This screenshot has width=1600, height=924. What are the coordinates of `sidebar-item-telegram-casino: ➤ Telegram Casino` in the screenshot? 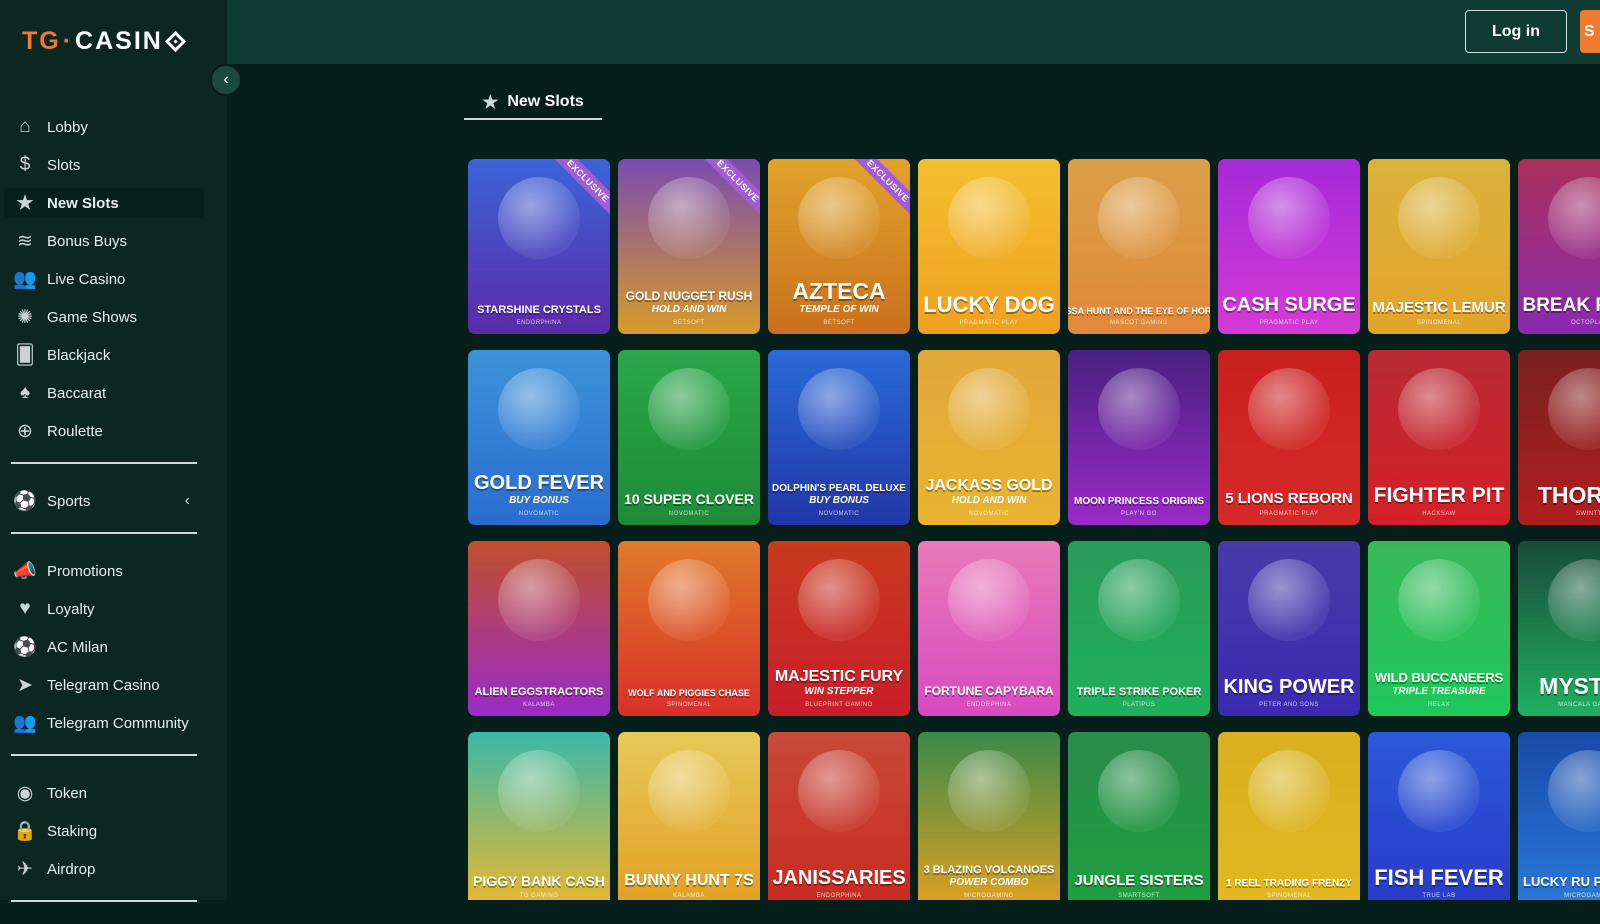 It's located at (104, 685).